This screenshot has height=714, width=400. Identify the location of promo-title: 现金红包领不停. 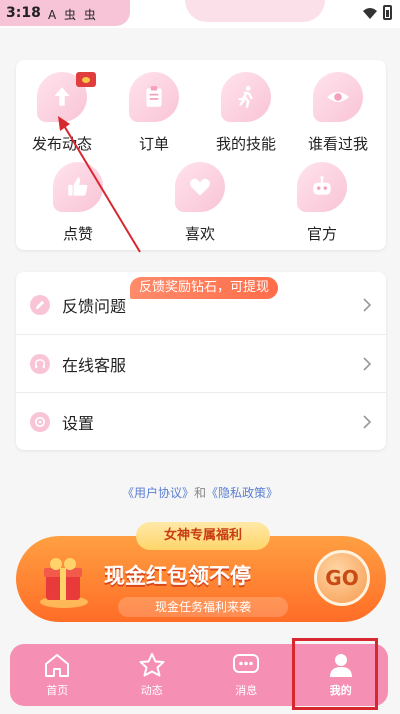
(177, 576).